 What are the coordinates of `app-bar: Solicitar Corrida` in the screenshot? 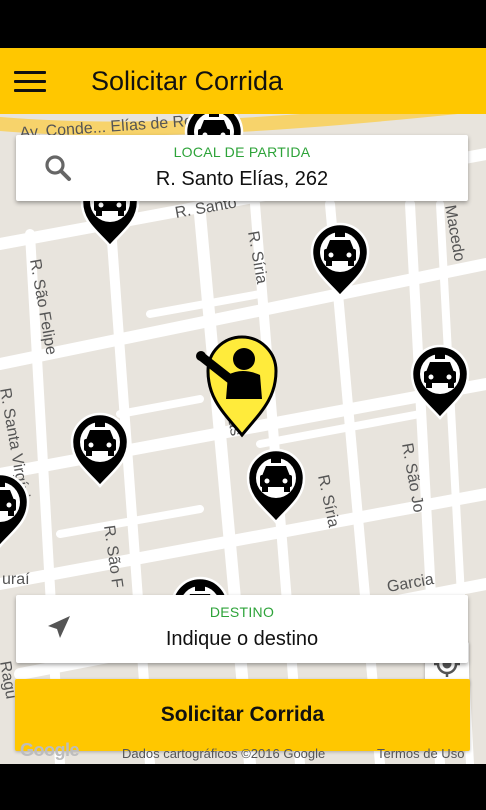 It's located at (243, 81).